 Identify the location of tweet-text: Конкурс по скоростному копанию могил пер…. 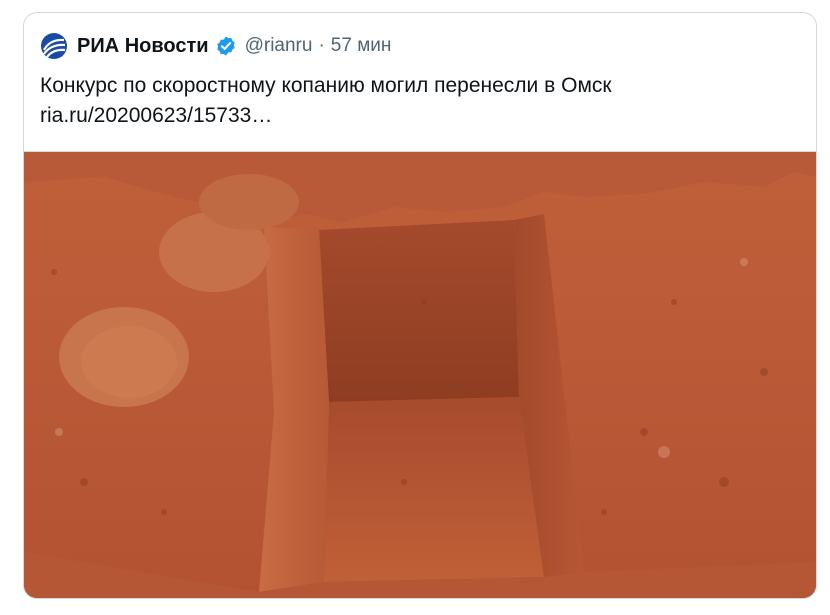
(420, 101).